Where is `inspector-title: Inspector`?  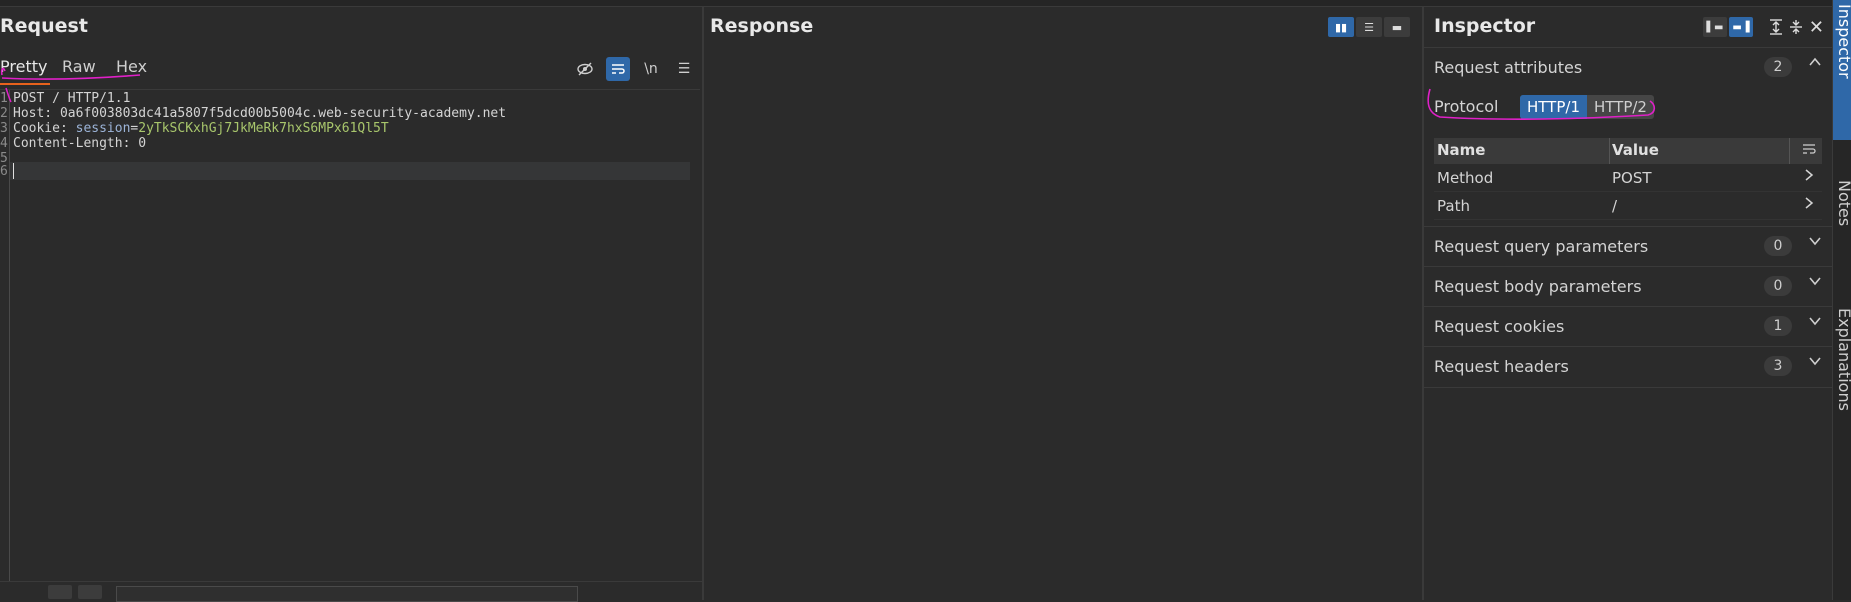 inspector-title: Inspector is located at coordinates (1485, 26).